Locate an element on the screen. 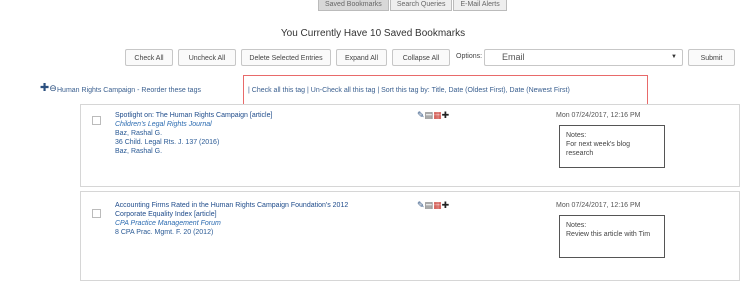 This screenshot has height=281, width=746. entry-notes: Notes: For next week's blog research is located at coordinates (612, 146).